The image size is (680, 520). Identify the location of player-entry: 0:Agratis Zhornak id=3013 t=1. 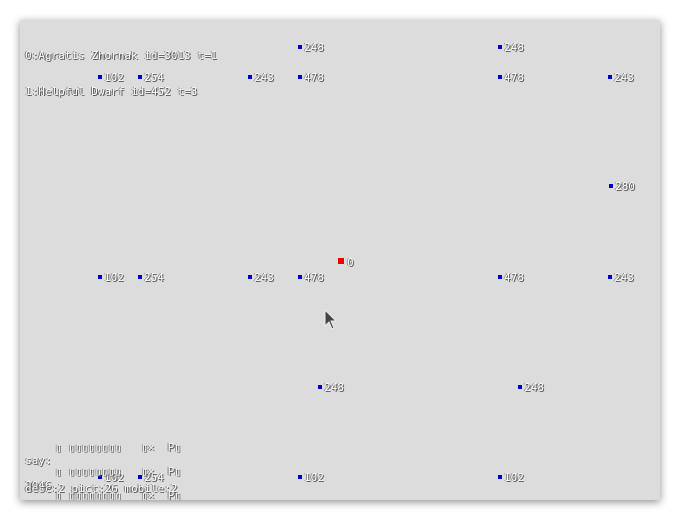
(121, 55).